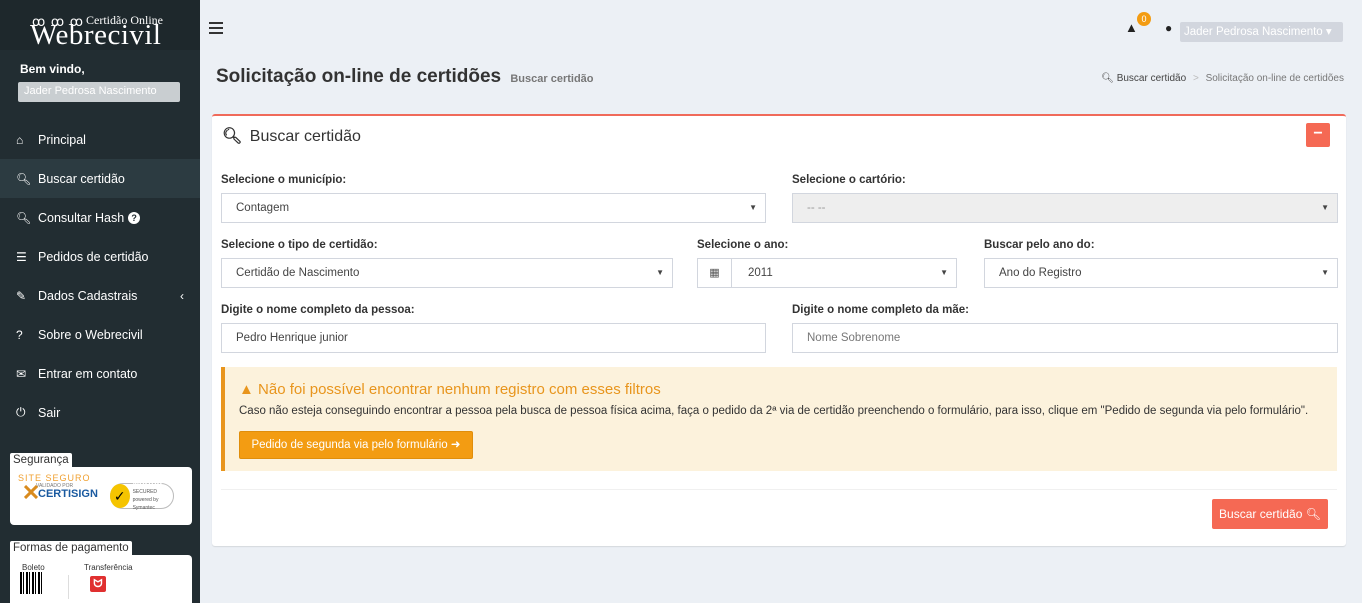  Describe the element at coordinates (120, 496) in the screenshot. I see `check-icon: ✓` at that location.